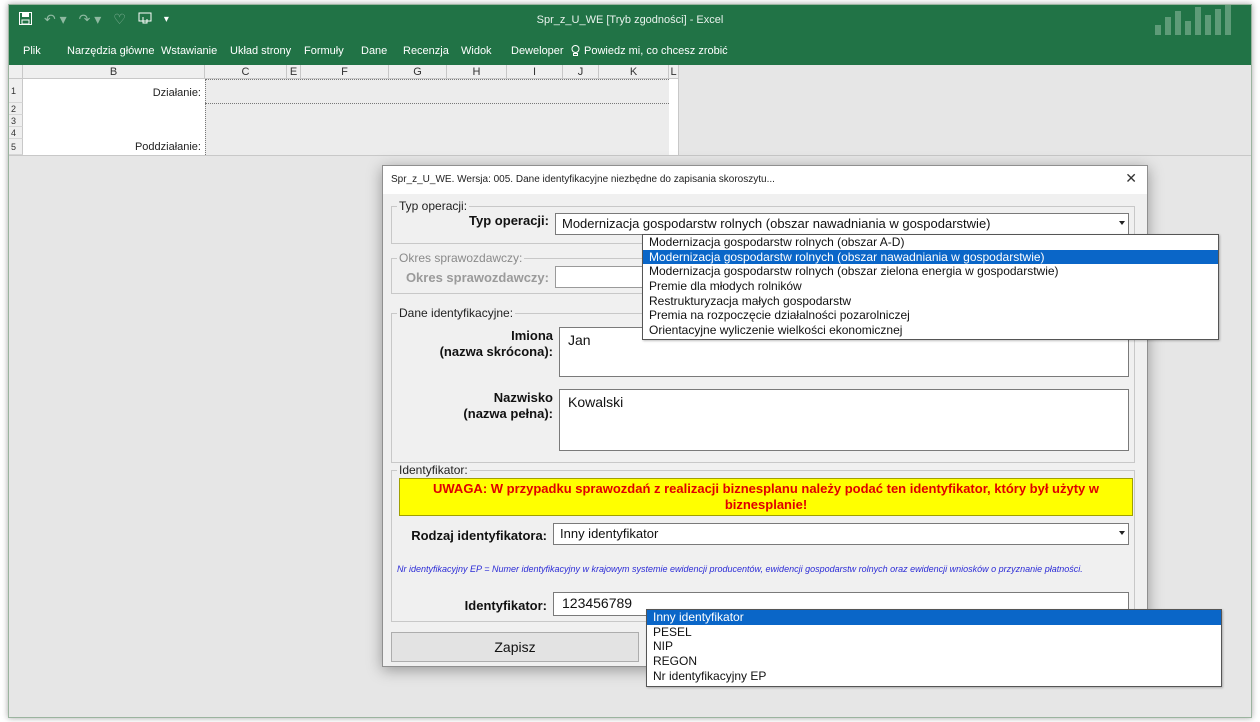 The width and height of the screenshot is (1260, 722). Describe the element at coordinates (934, 661) in the screenshot. I see `list-item: REGON` at that location.